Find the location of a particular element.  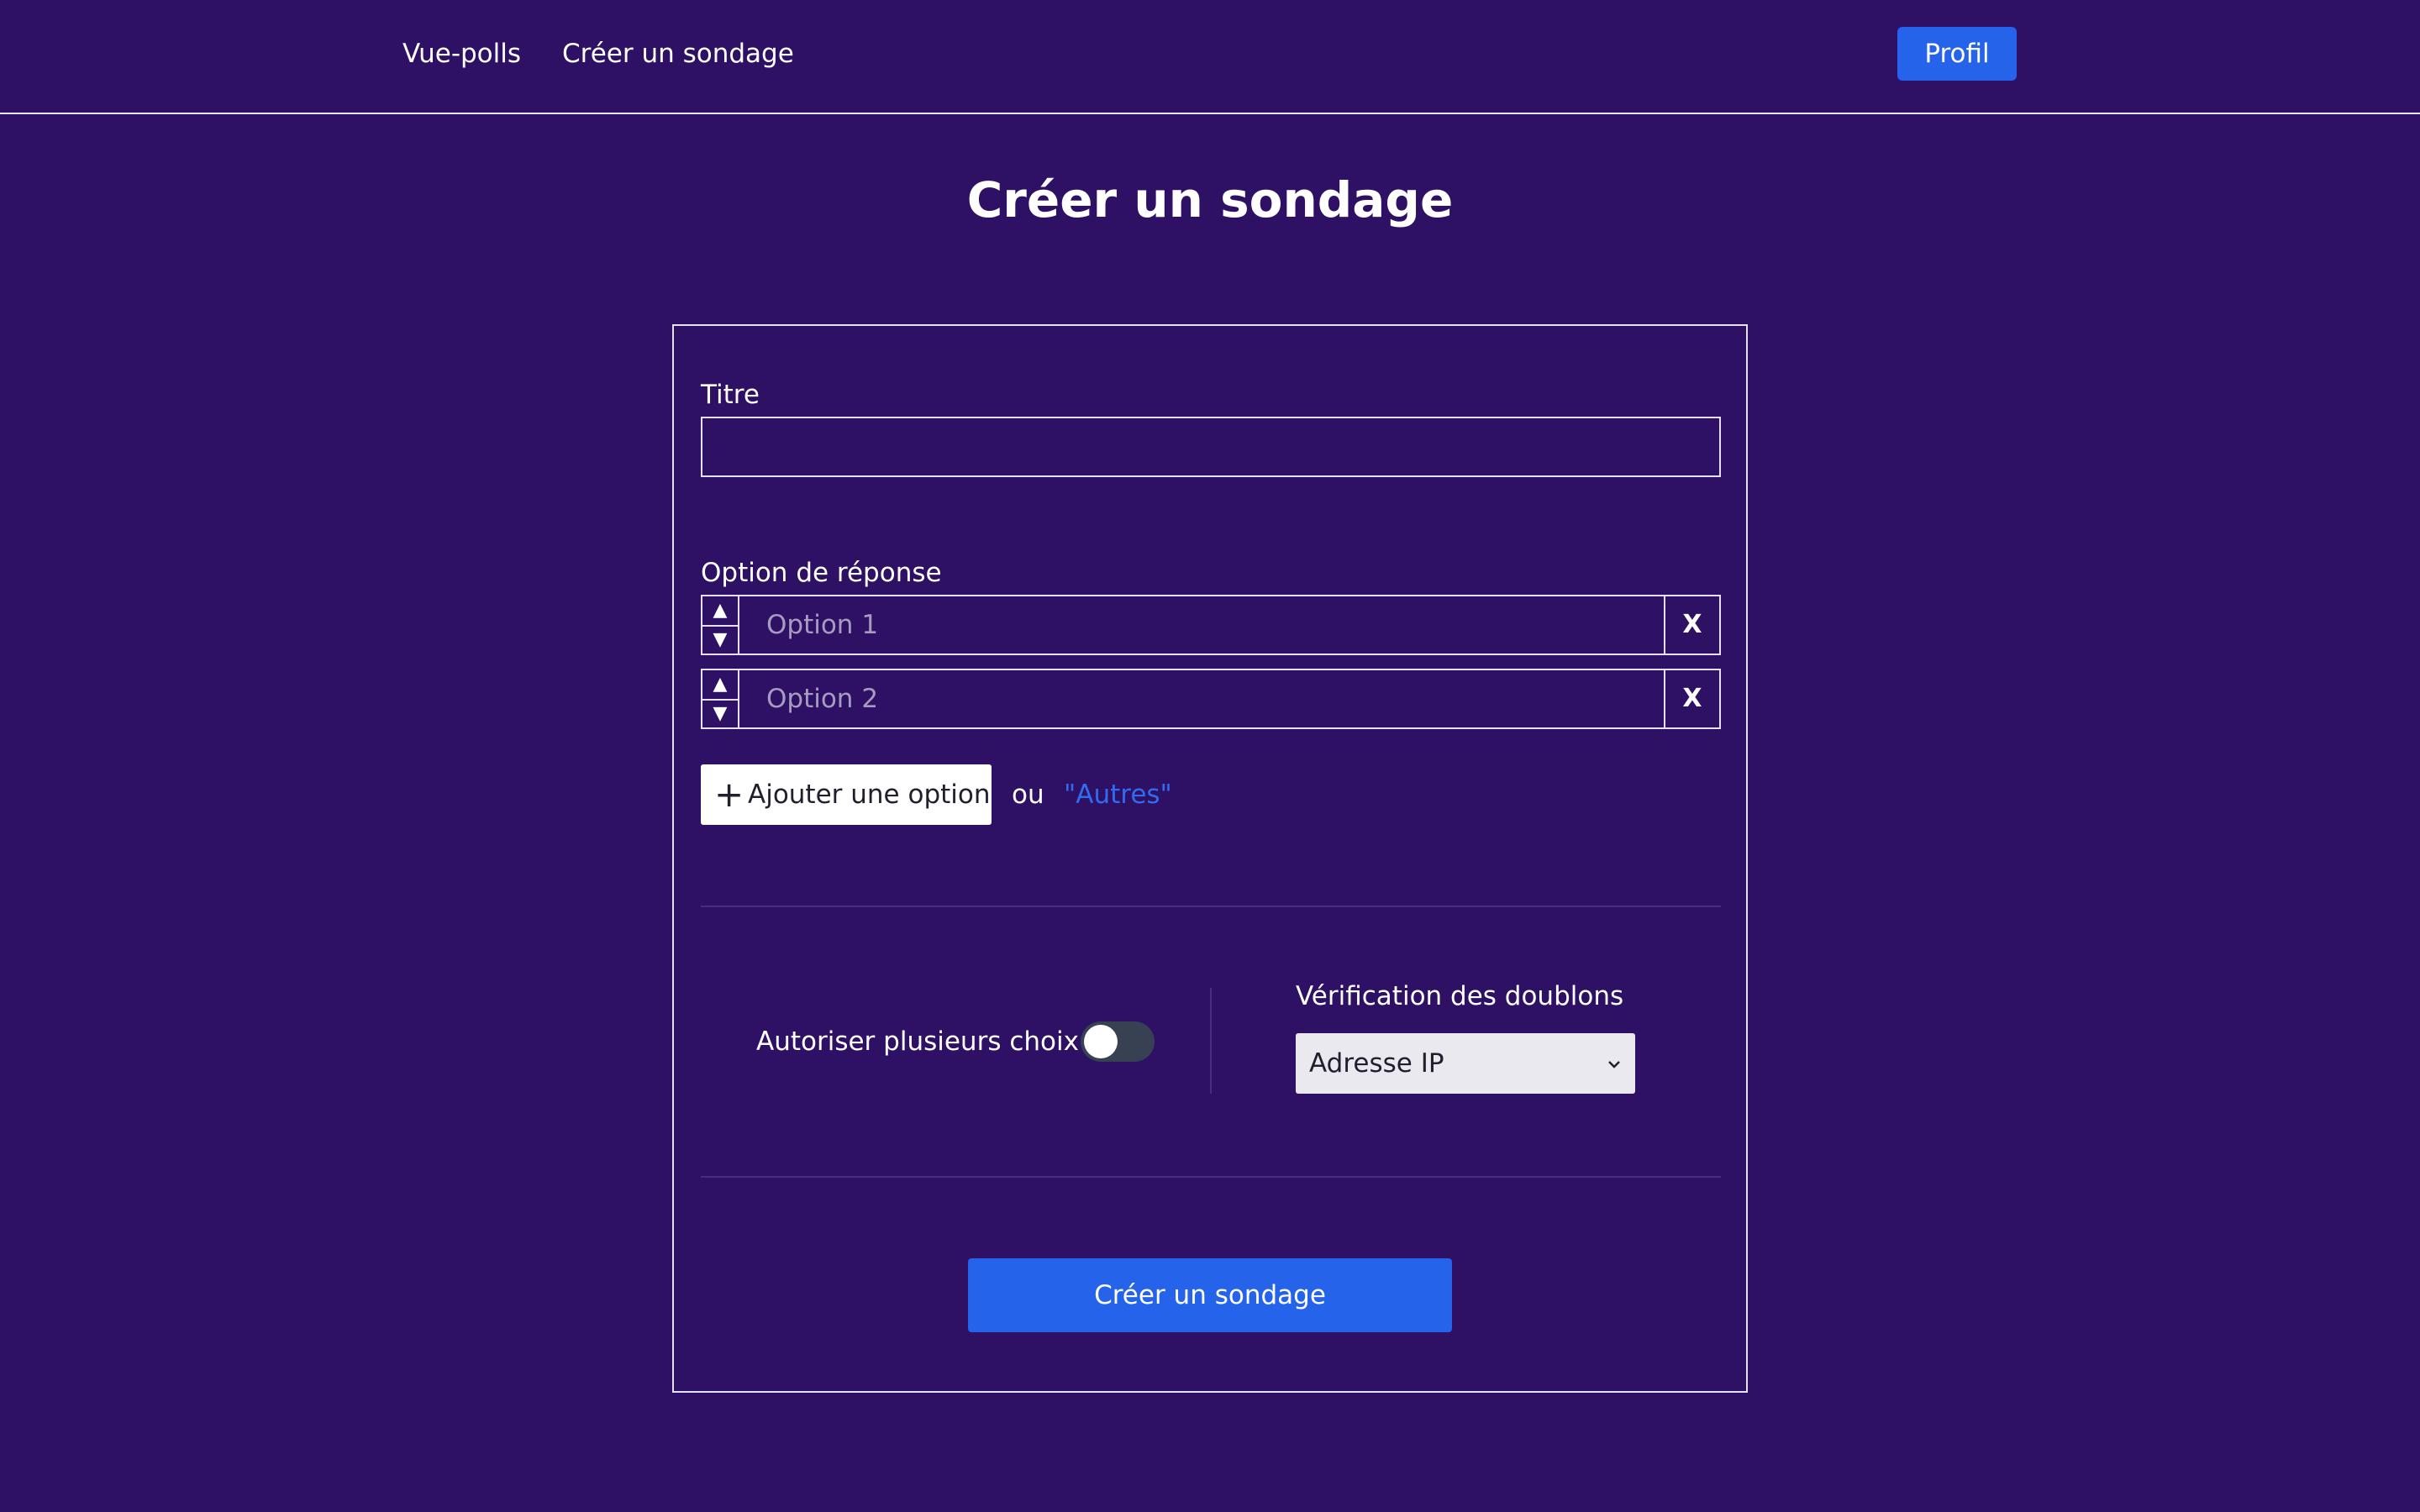

nav-brand-link: Vue-polls is located at coordinates (462, 54).